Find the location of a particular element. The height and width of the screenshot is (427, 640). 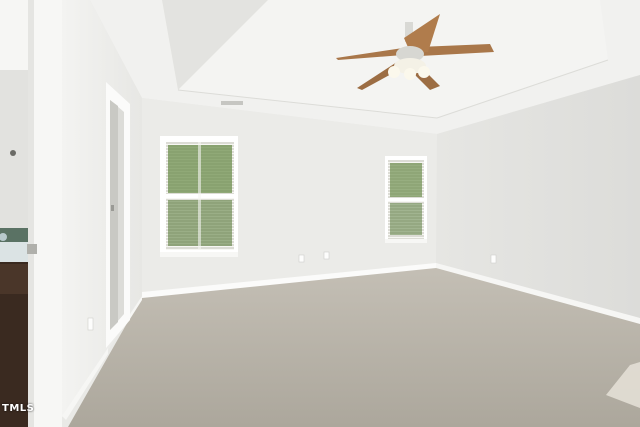

ceiling-vent is located at coordinates (232, 103).